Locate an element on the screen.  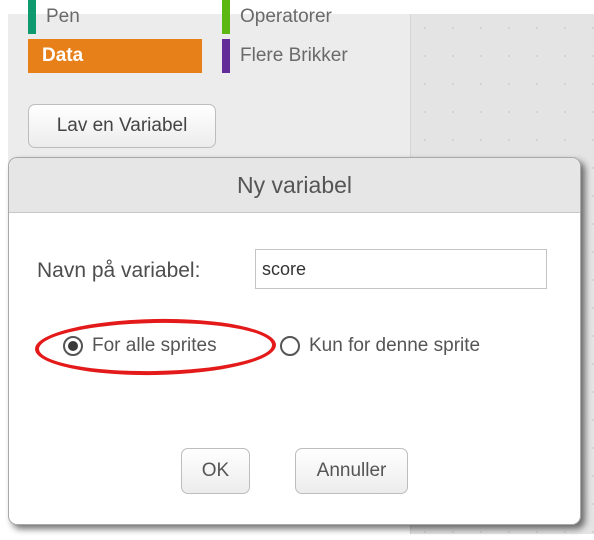
variable-name-input is located at coordinates (401, 269).